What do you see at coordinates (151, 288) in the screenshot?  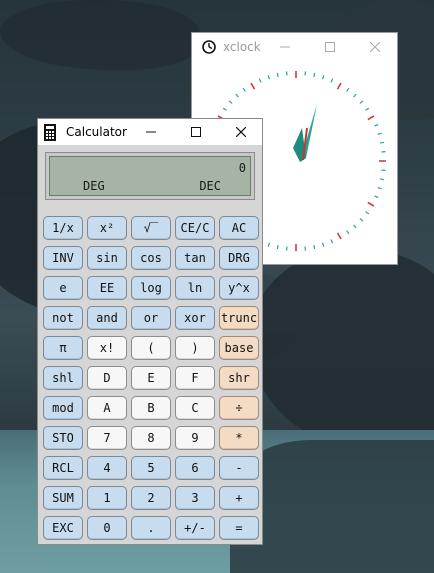 I see `calc-key: log` at bounding box center [151, 288].